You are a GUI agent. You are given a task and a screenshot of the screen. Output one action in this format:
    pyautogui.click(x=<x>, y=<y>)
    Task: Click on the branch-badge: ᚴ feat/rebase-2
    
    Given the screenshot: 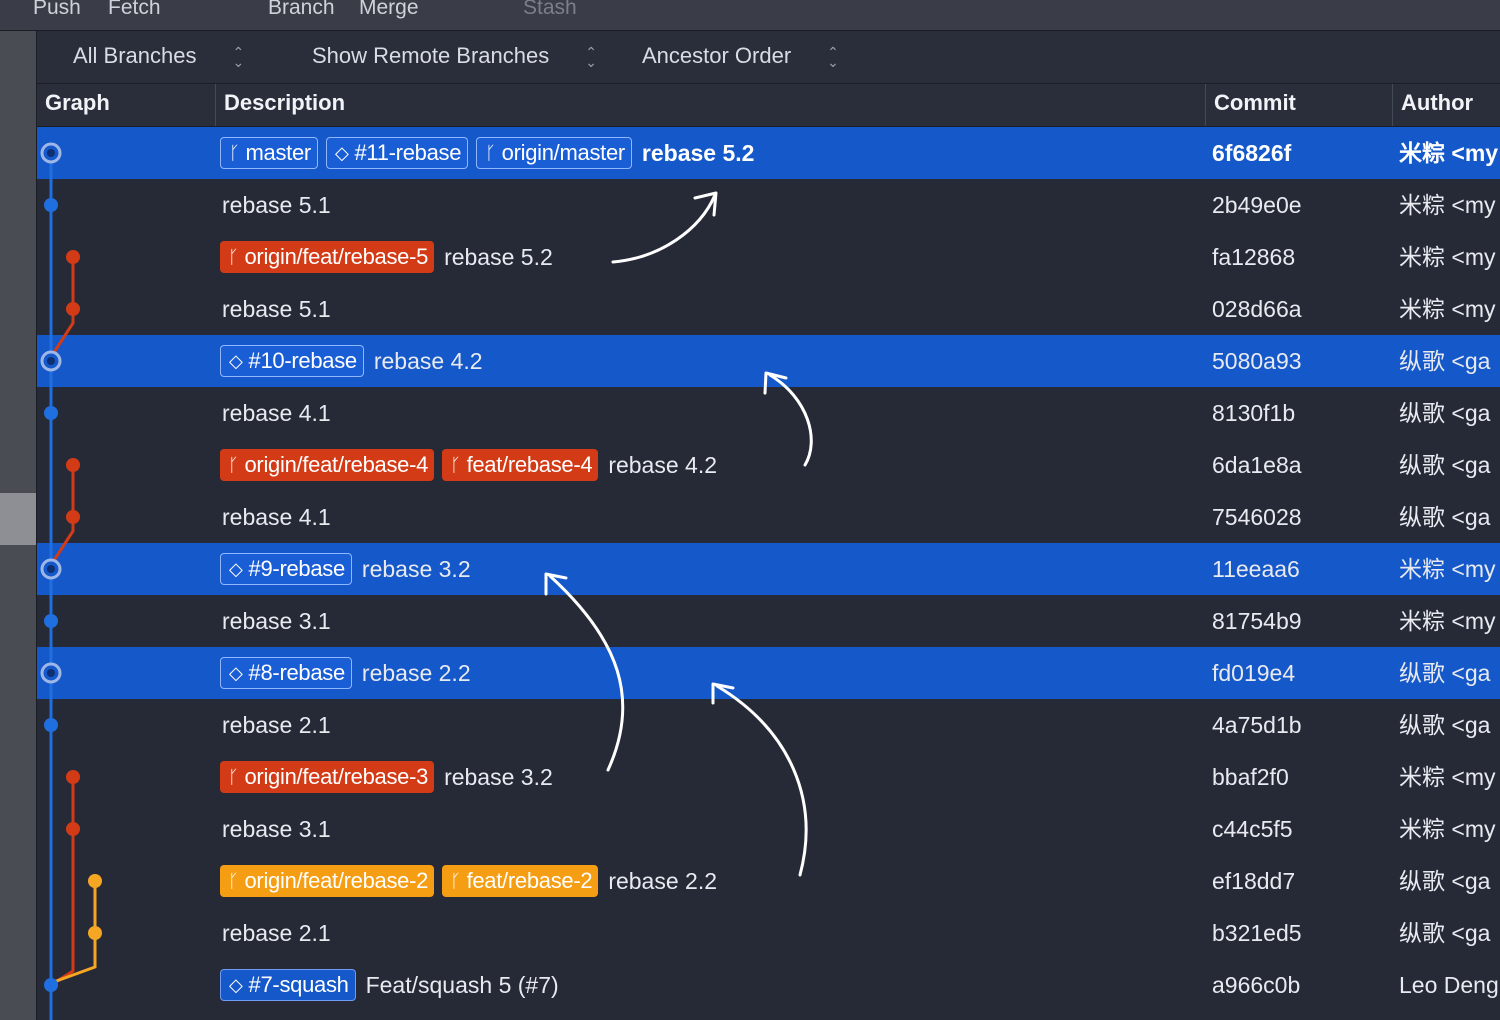 What is the action you would take?
    pyautogui.click(x=520, y=881)
    